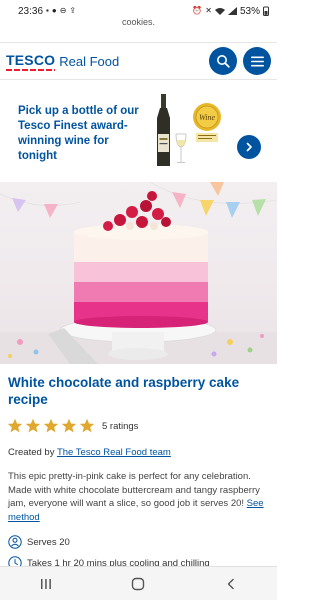 Image resolution: width=320 pixels, height=600 pixels. I want to click on home-icon, so click(138, 583).